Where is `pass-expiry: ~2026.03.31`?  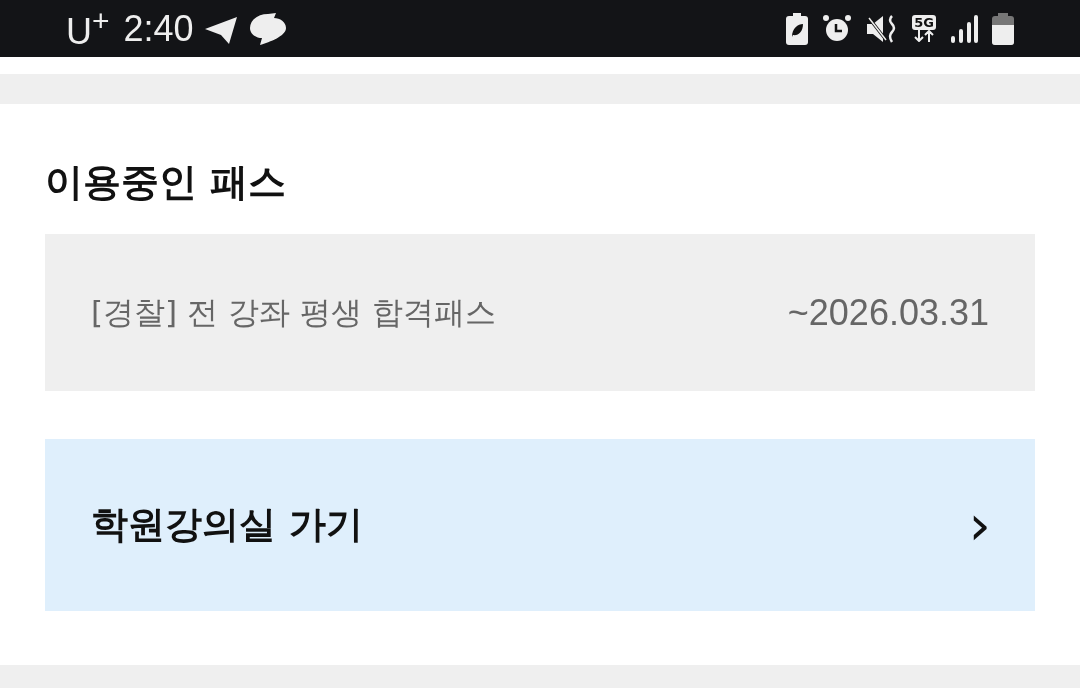 pass-expiry: ~2026.03.31 is located at coordinates (888, 312).